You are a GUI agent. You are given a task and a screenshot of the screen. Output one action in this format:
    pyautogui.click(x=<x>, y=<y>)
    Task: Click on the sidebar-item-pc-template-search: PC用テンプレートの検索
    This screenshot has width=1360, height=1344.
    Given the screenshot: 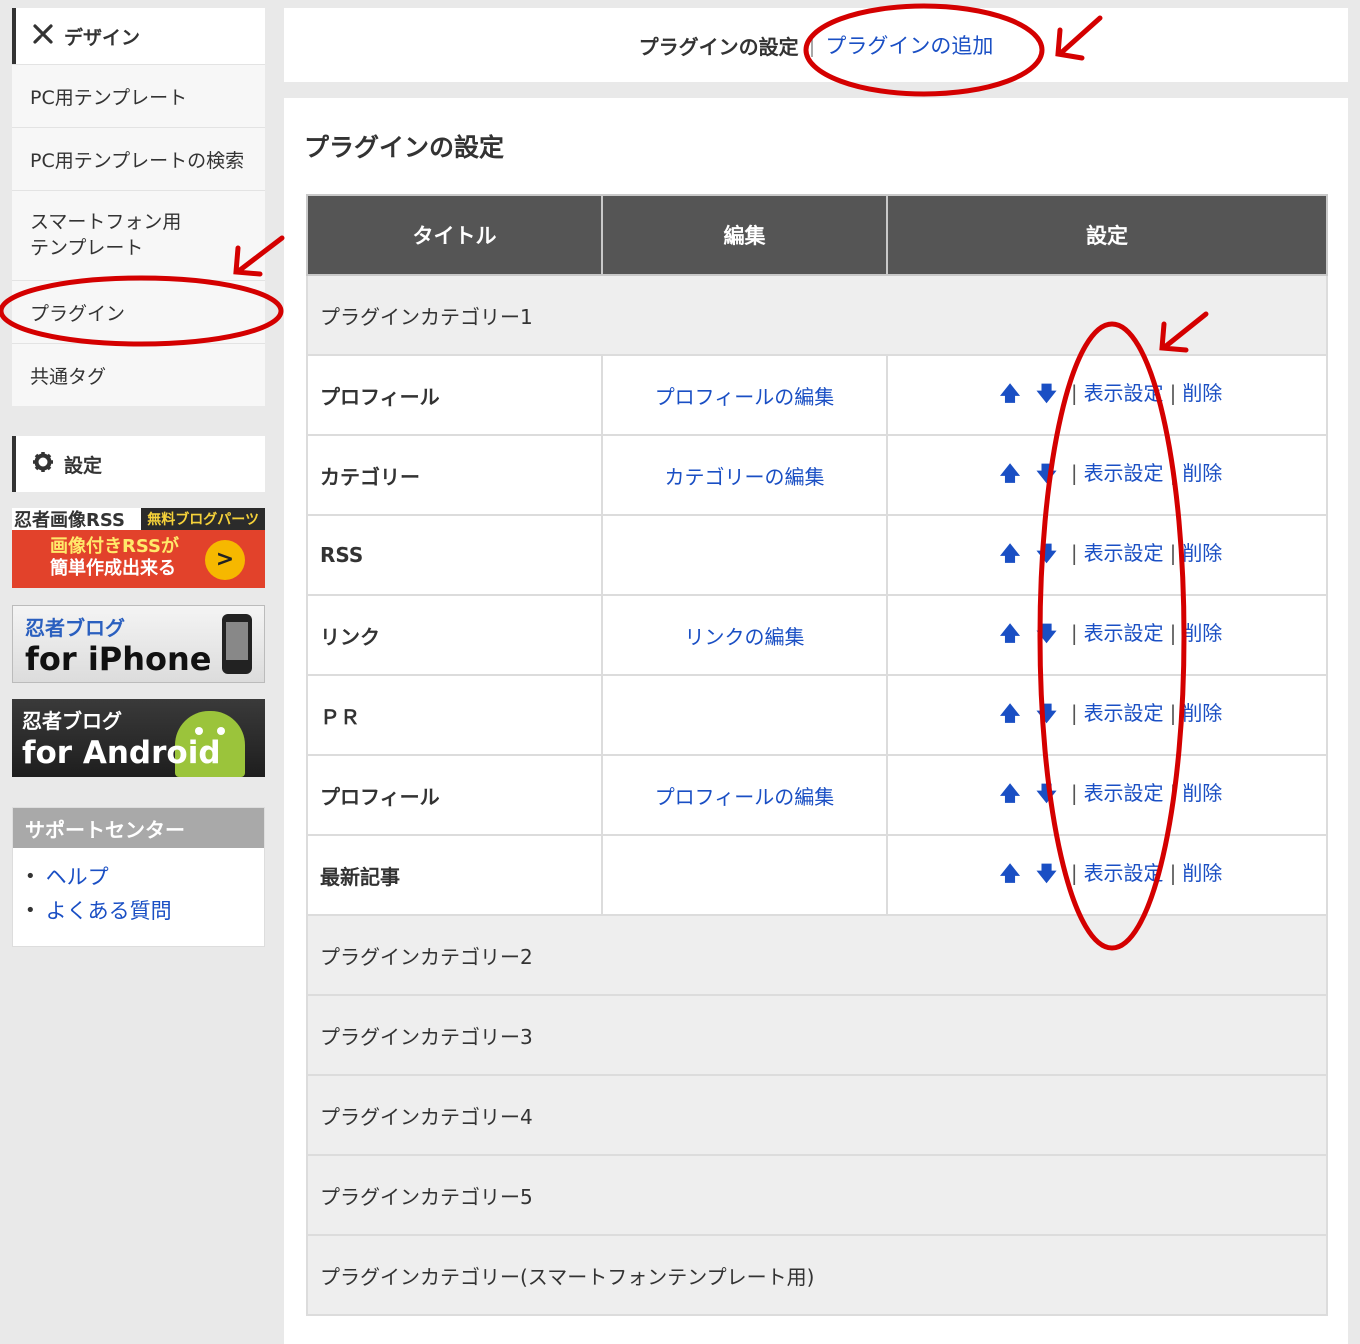 What is the action you would take?
    pyautogui.click(x=138, y=158)
    